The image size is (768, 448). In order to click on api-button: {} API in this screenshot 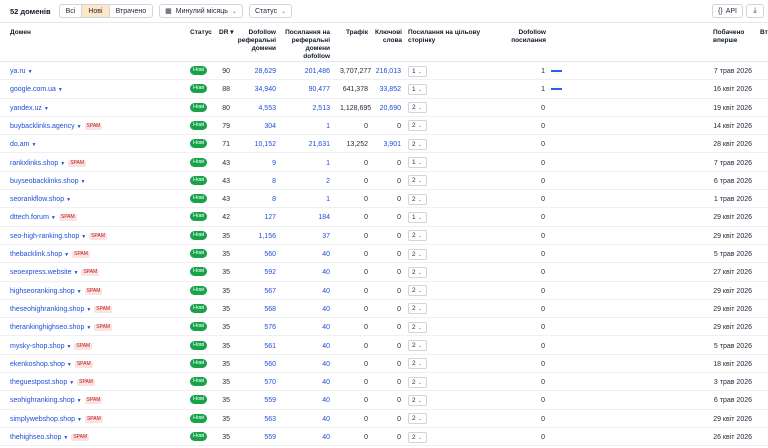, I will do `click(727, 11)`.